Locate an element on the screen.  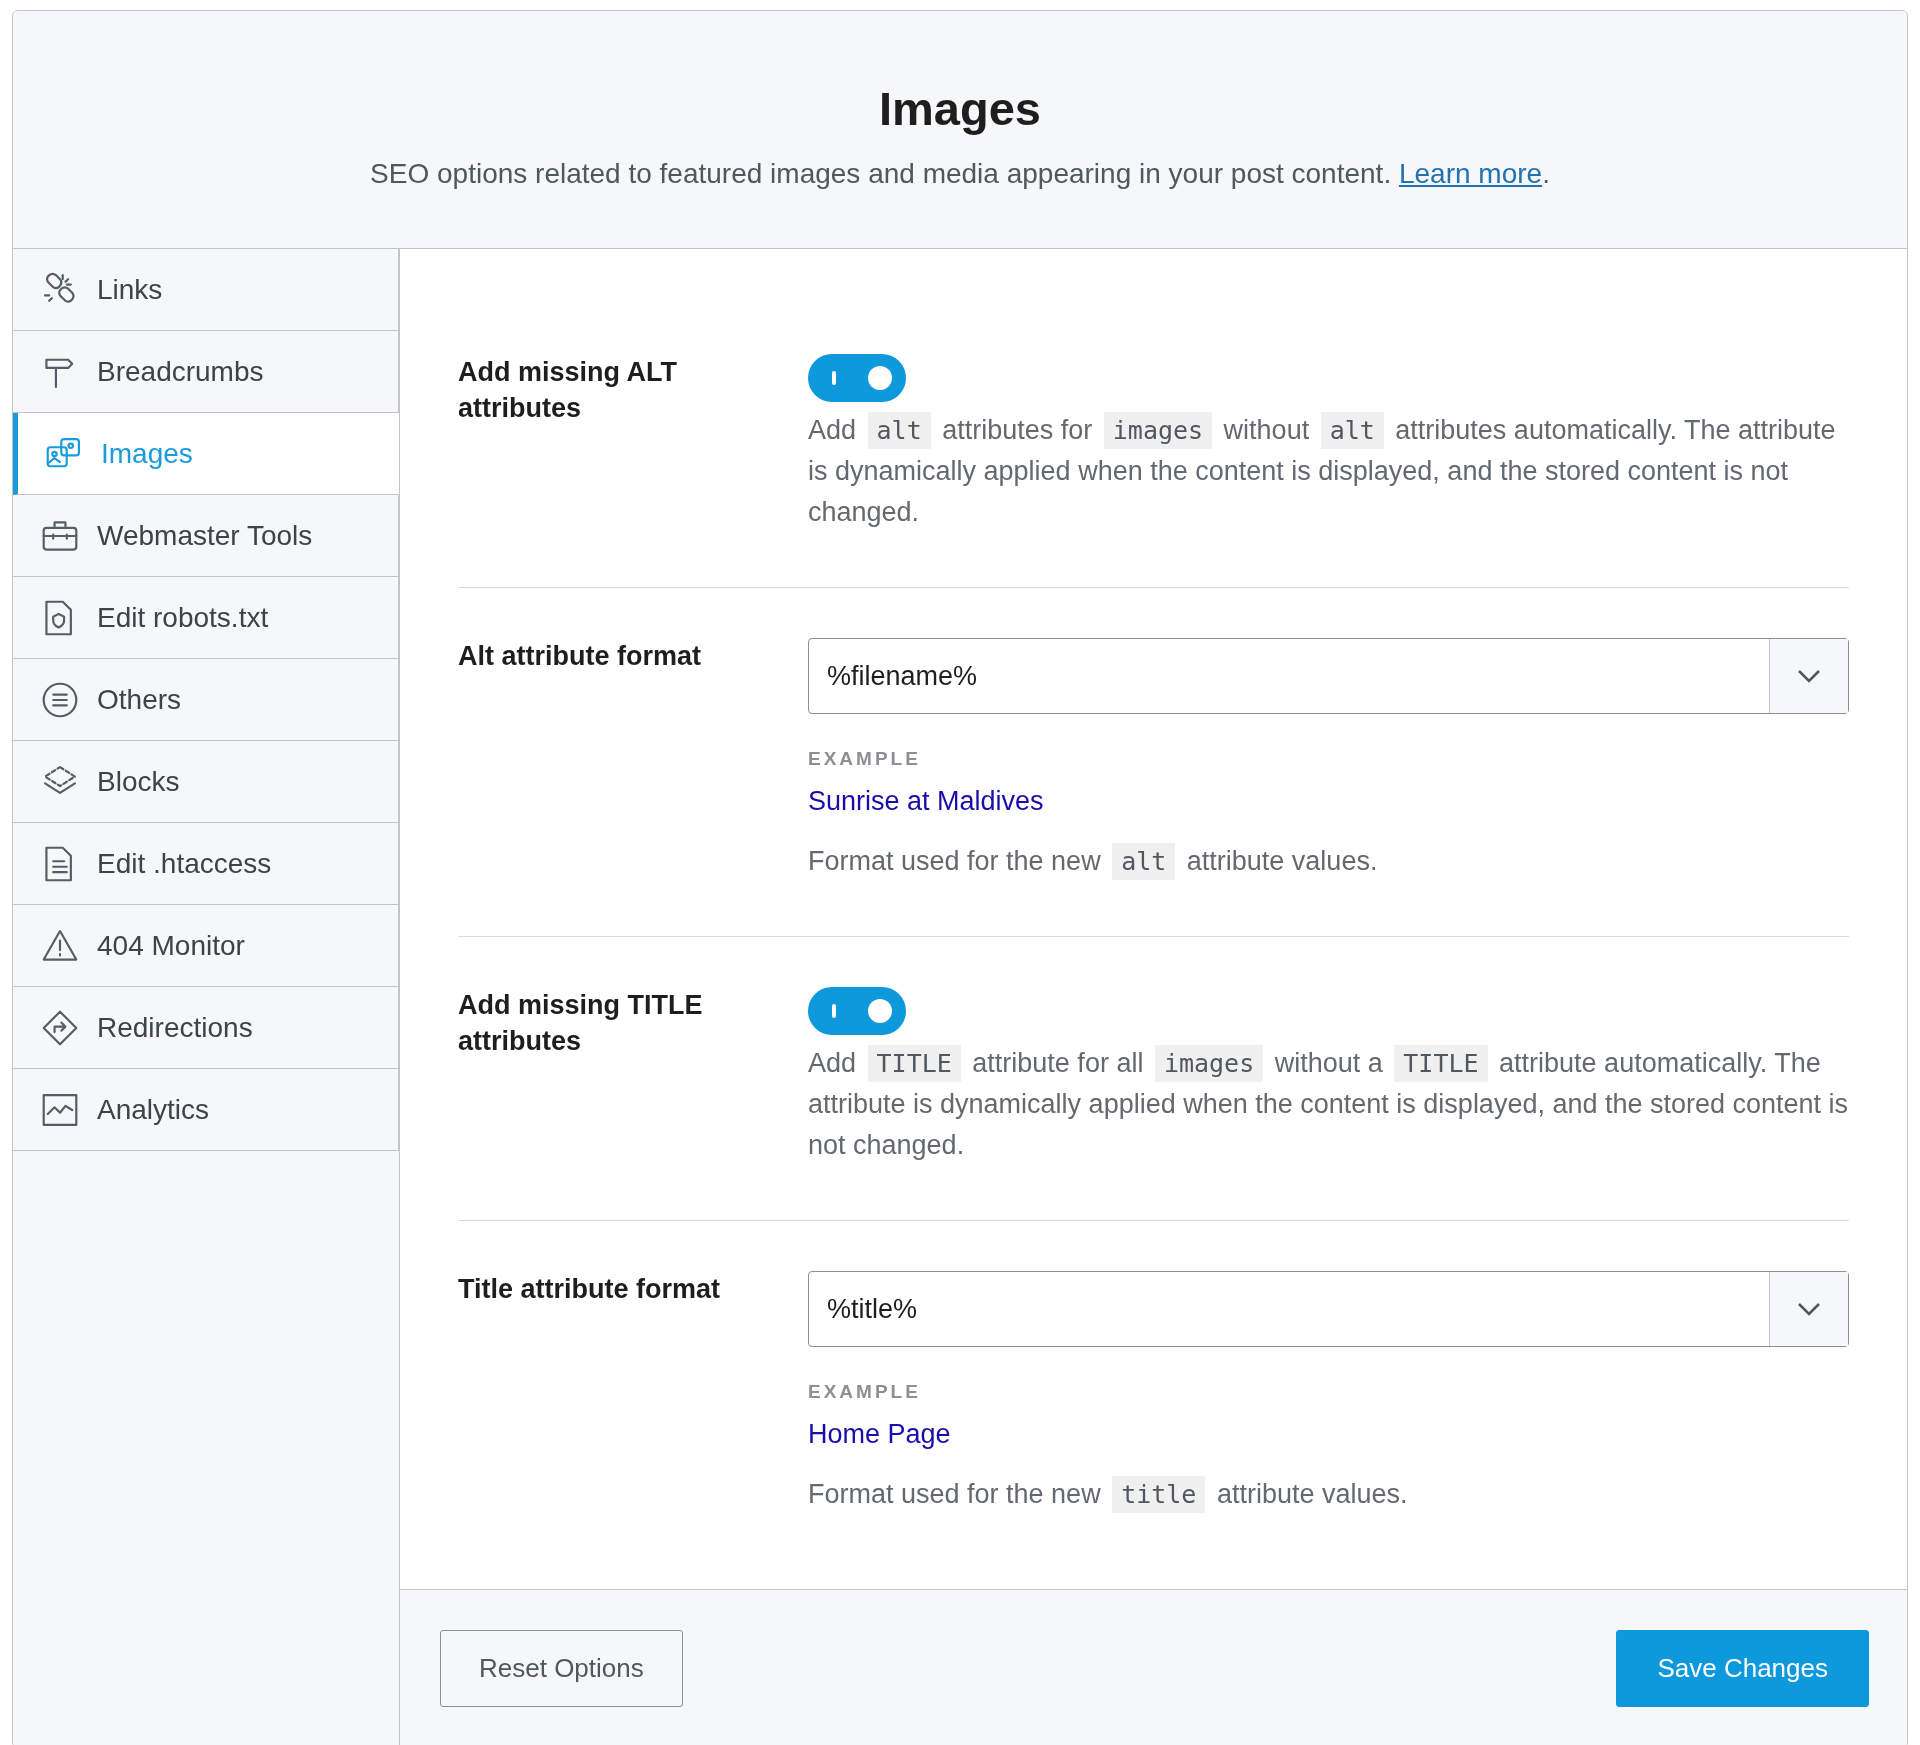
setting-description: Add alt attributes for images without alt attributes automatically. The attribute is dynamically applied when the content is displayed, and the stored content is not changed. is located at coordinates (1328, 471).